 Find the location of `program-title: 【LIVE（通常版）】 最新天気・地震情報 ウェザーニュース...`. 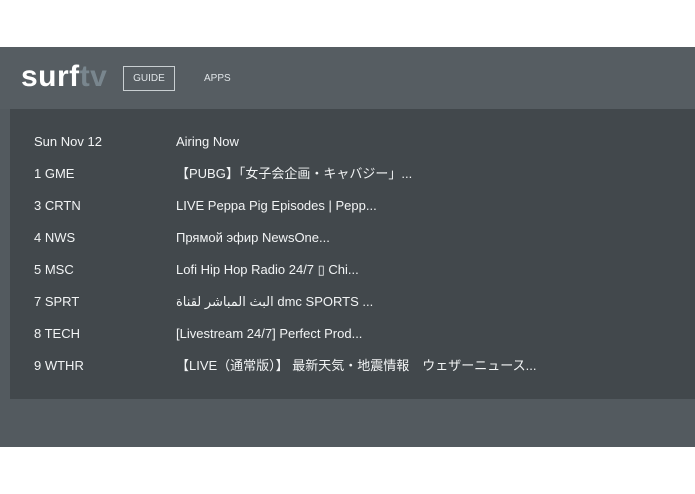

program-title: 【LIVE（通常版）】 最新天気・地震情報 ウェザーニュース... is located at coordinates (356, 365).